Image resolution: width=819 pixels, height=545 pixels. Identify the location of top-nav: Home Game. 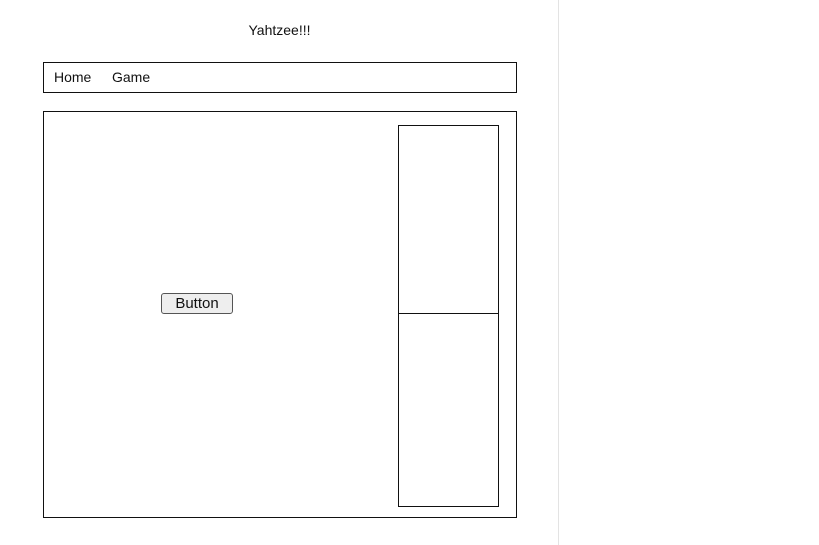
(280, 77).